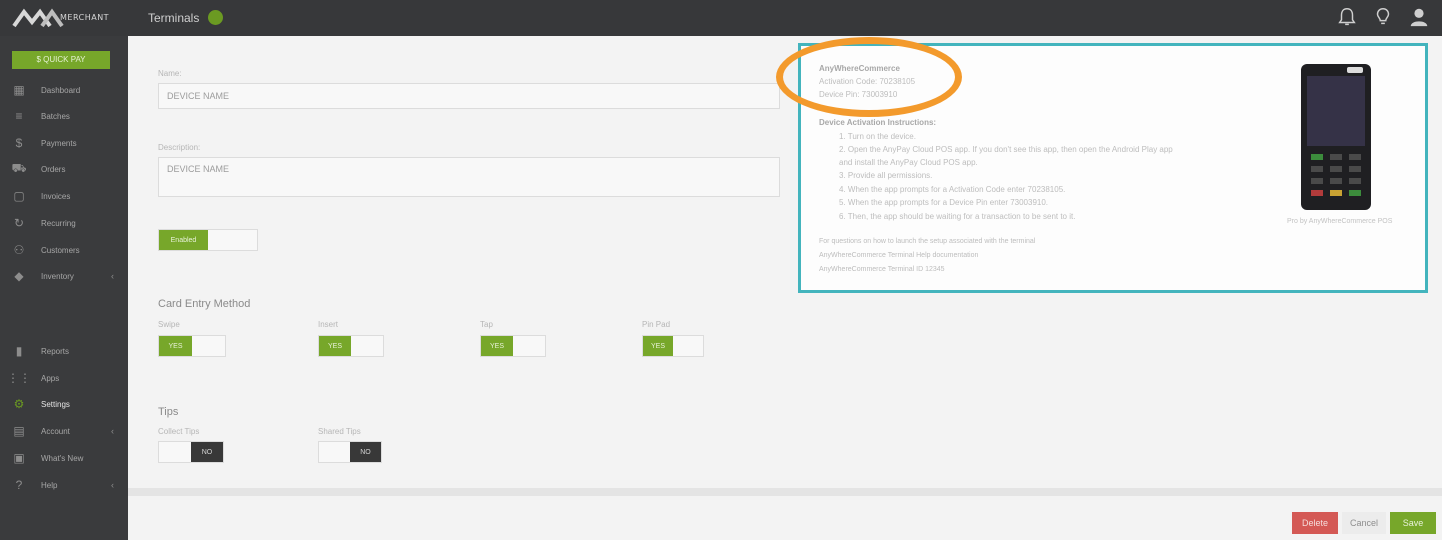 The height and width of the screenshot is (540, 1442). I want to click on sidebar-item-label: Reports, so click(55, 351).